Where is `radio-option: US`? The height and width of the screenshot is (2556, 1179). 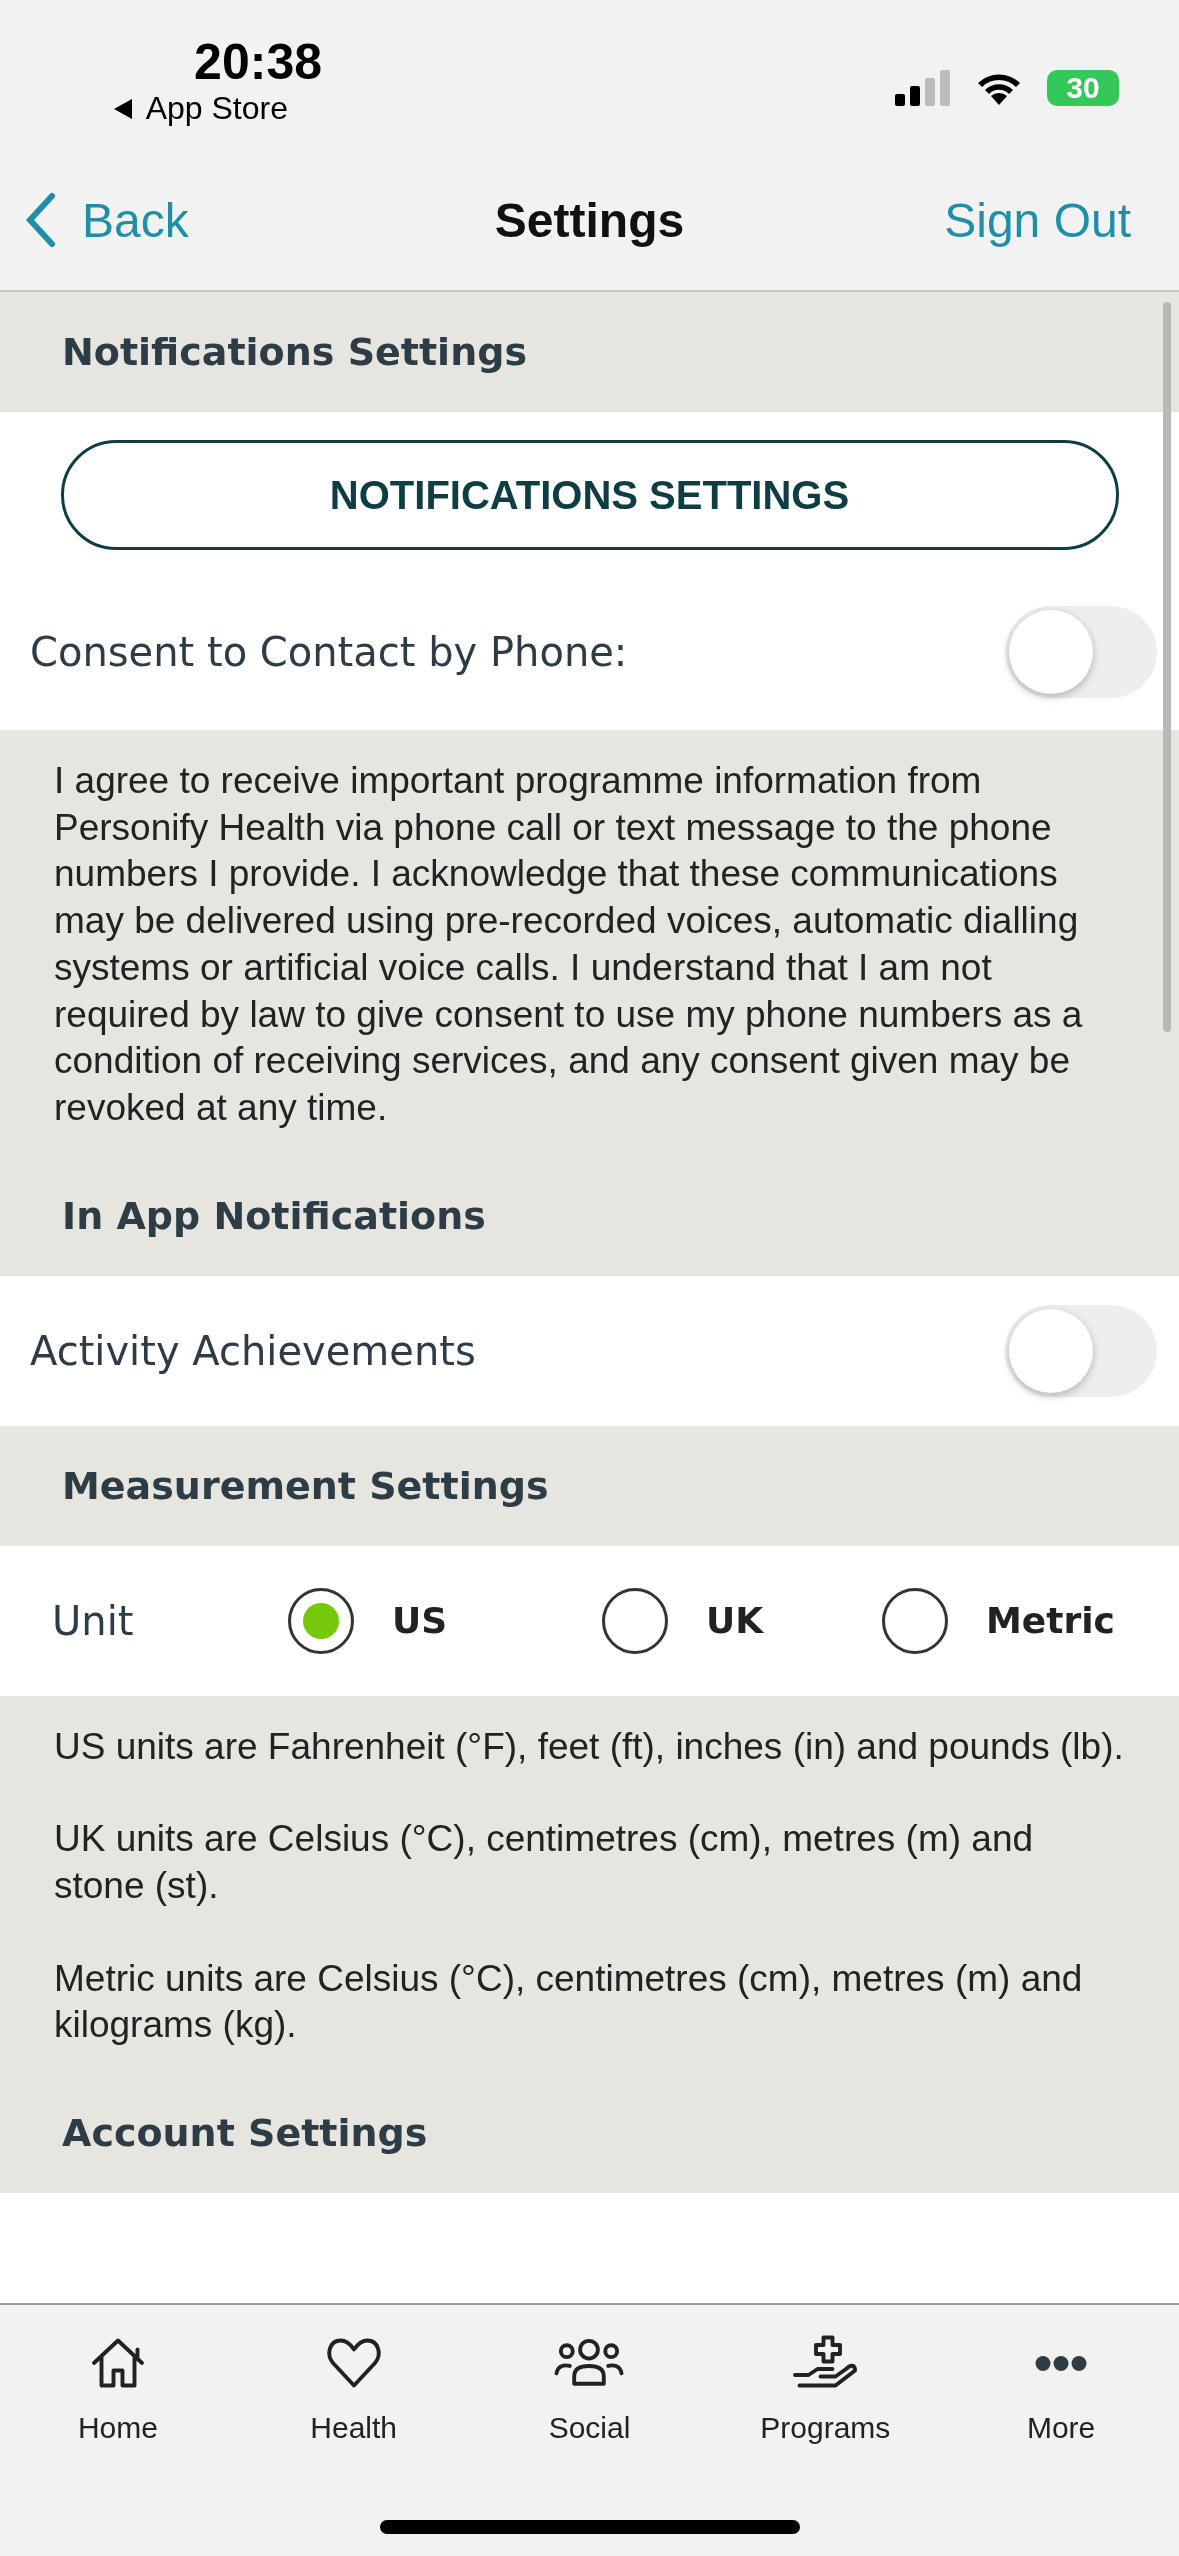 radio-option: US is located at coordinates (368, 1620).